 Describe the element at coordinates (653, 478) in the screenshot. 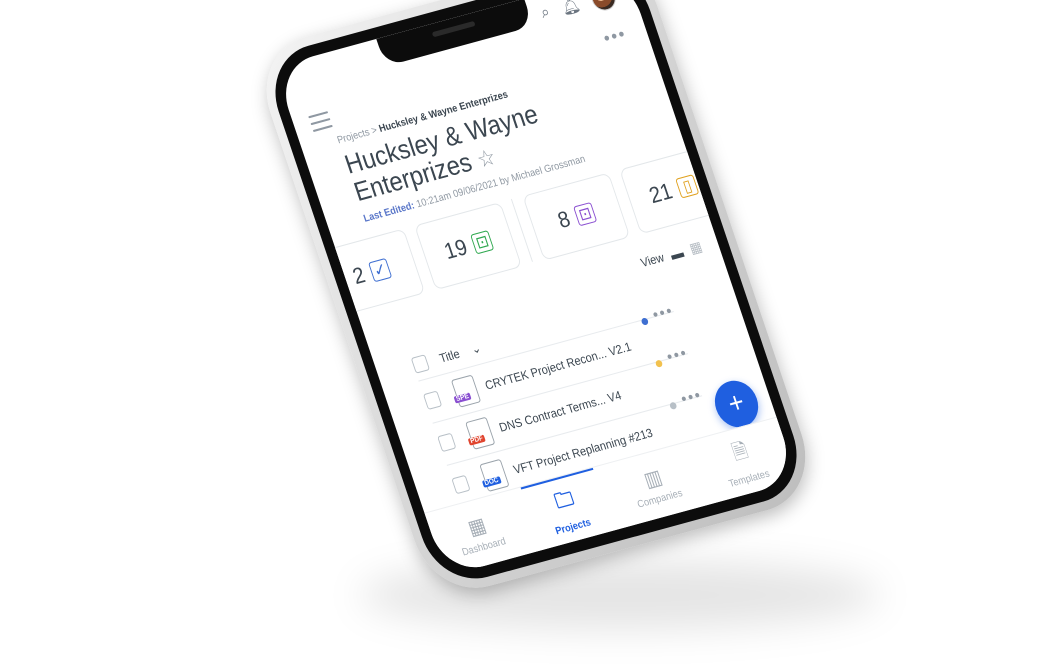

I see `buildings-icon: ▥` at that location.